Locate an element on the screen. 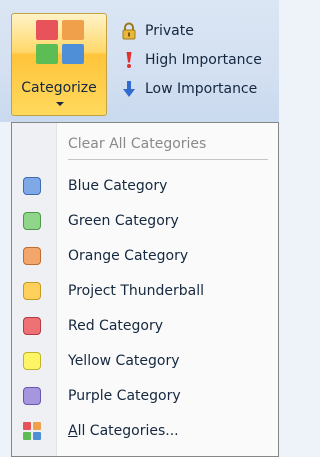  lock-icon is located at coordinates (129, 31).